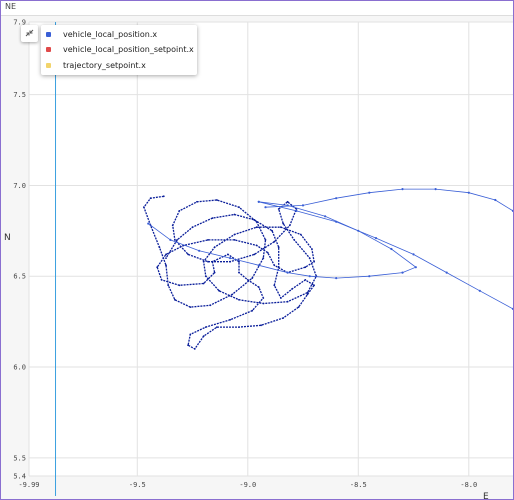 The width and height of the screenshot is (514, 500). I want to click on y-tick-label: 6.0, so click(19, 368).